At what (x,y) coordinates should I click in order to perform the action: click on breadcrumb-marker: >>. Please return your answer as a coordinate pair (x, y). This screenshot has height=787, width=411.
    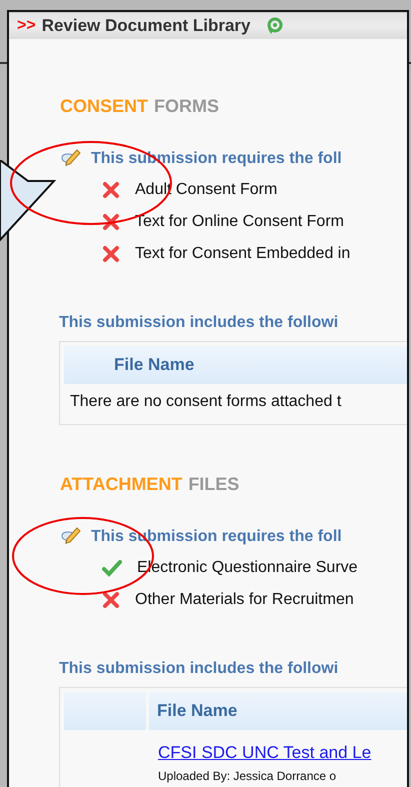
    Looking at the image, I should click on (26, 26).